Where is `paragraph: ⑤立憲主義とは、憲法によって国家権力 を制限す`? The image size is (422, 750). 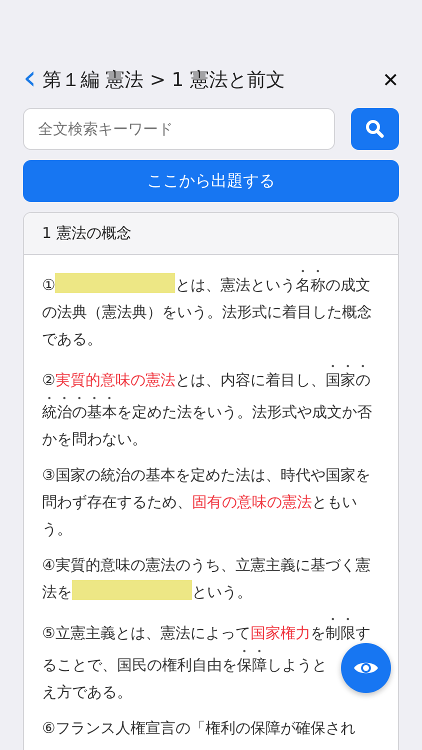 paragraph: ⑤立憲主義とは、憲法によって国家権力 を制限す is located at coordinates (206, 633).